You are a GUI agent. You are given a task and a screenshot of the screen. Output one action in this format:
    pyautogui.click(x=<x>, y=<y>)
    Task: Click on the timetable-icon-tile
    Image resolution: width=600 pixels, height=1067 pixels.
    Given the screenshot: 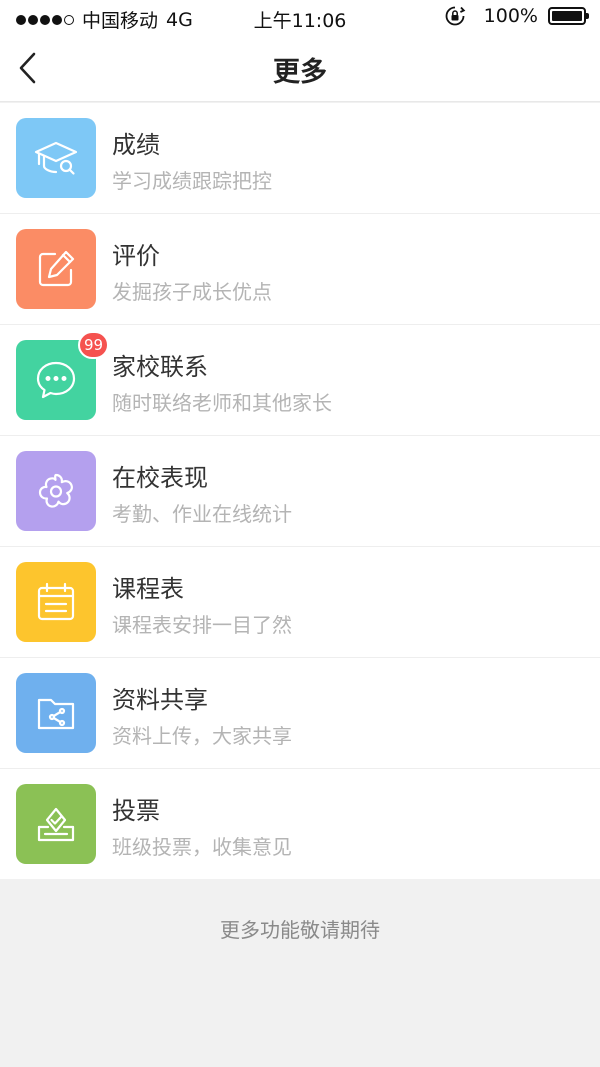 What is the action you would take?
    pyautogui.click(x=56, y=602)
    